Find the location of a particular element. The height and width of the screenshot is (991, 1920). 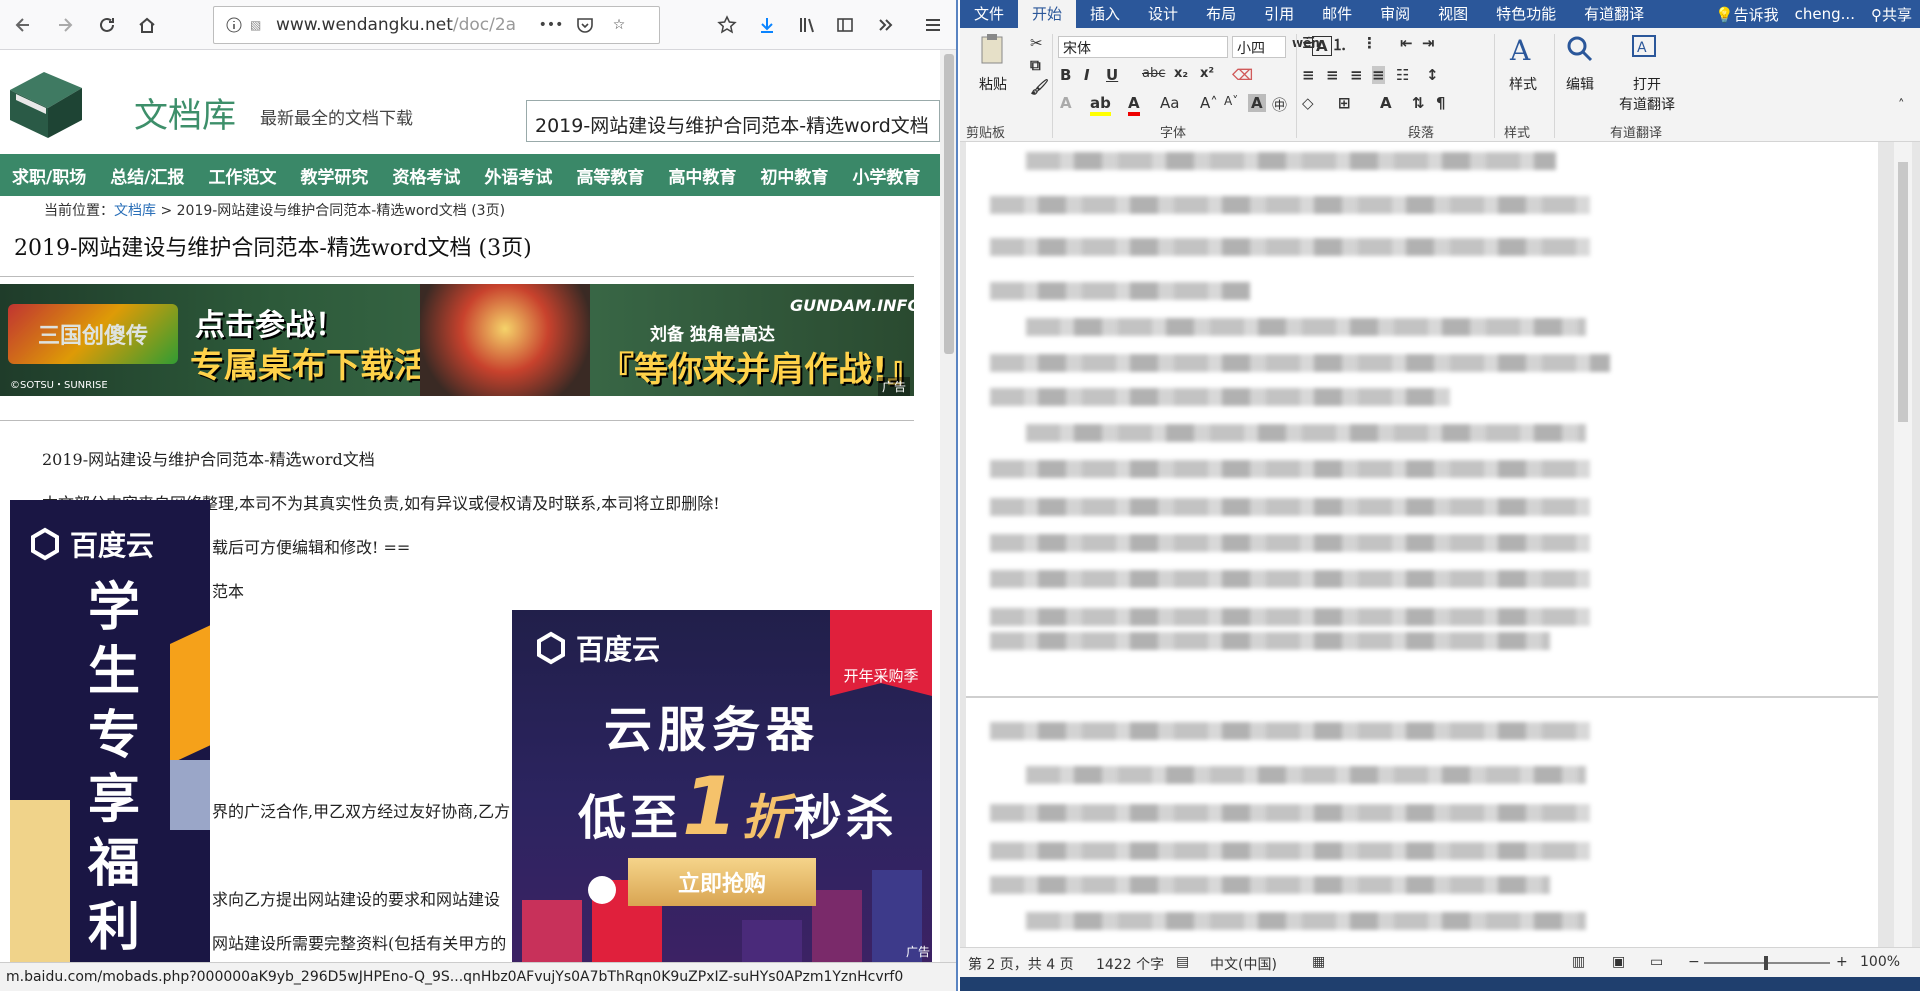

tab-review: 审阅 is located at coordinates (1395, 14).